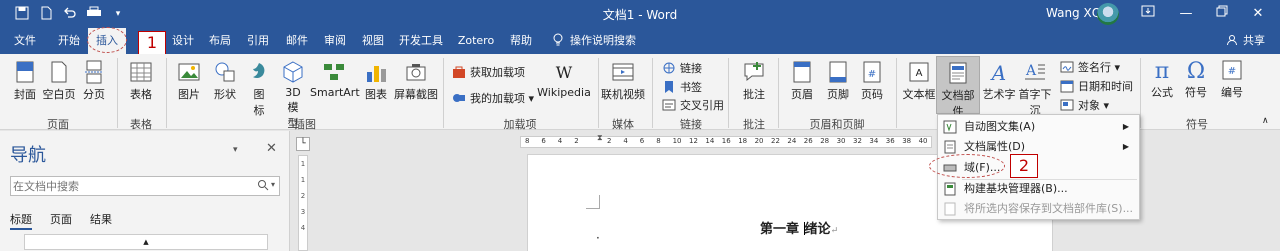 The image size is (1280, 251). Describe the element at coordinates (94, 14) in the screenshot. I see `print-preview-icon` at that location.